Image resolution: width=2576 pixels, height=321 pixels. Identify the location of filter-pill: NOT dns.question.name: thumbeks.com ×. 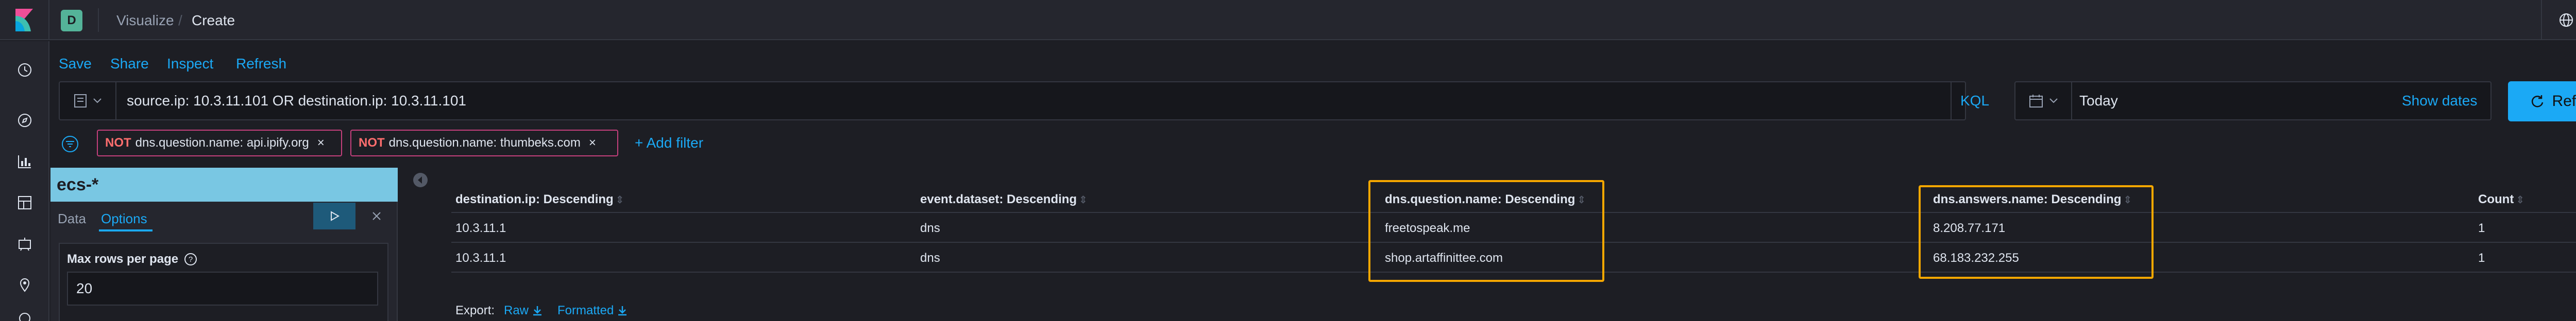
(484, 143).